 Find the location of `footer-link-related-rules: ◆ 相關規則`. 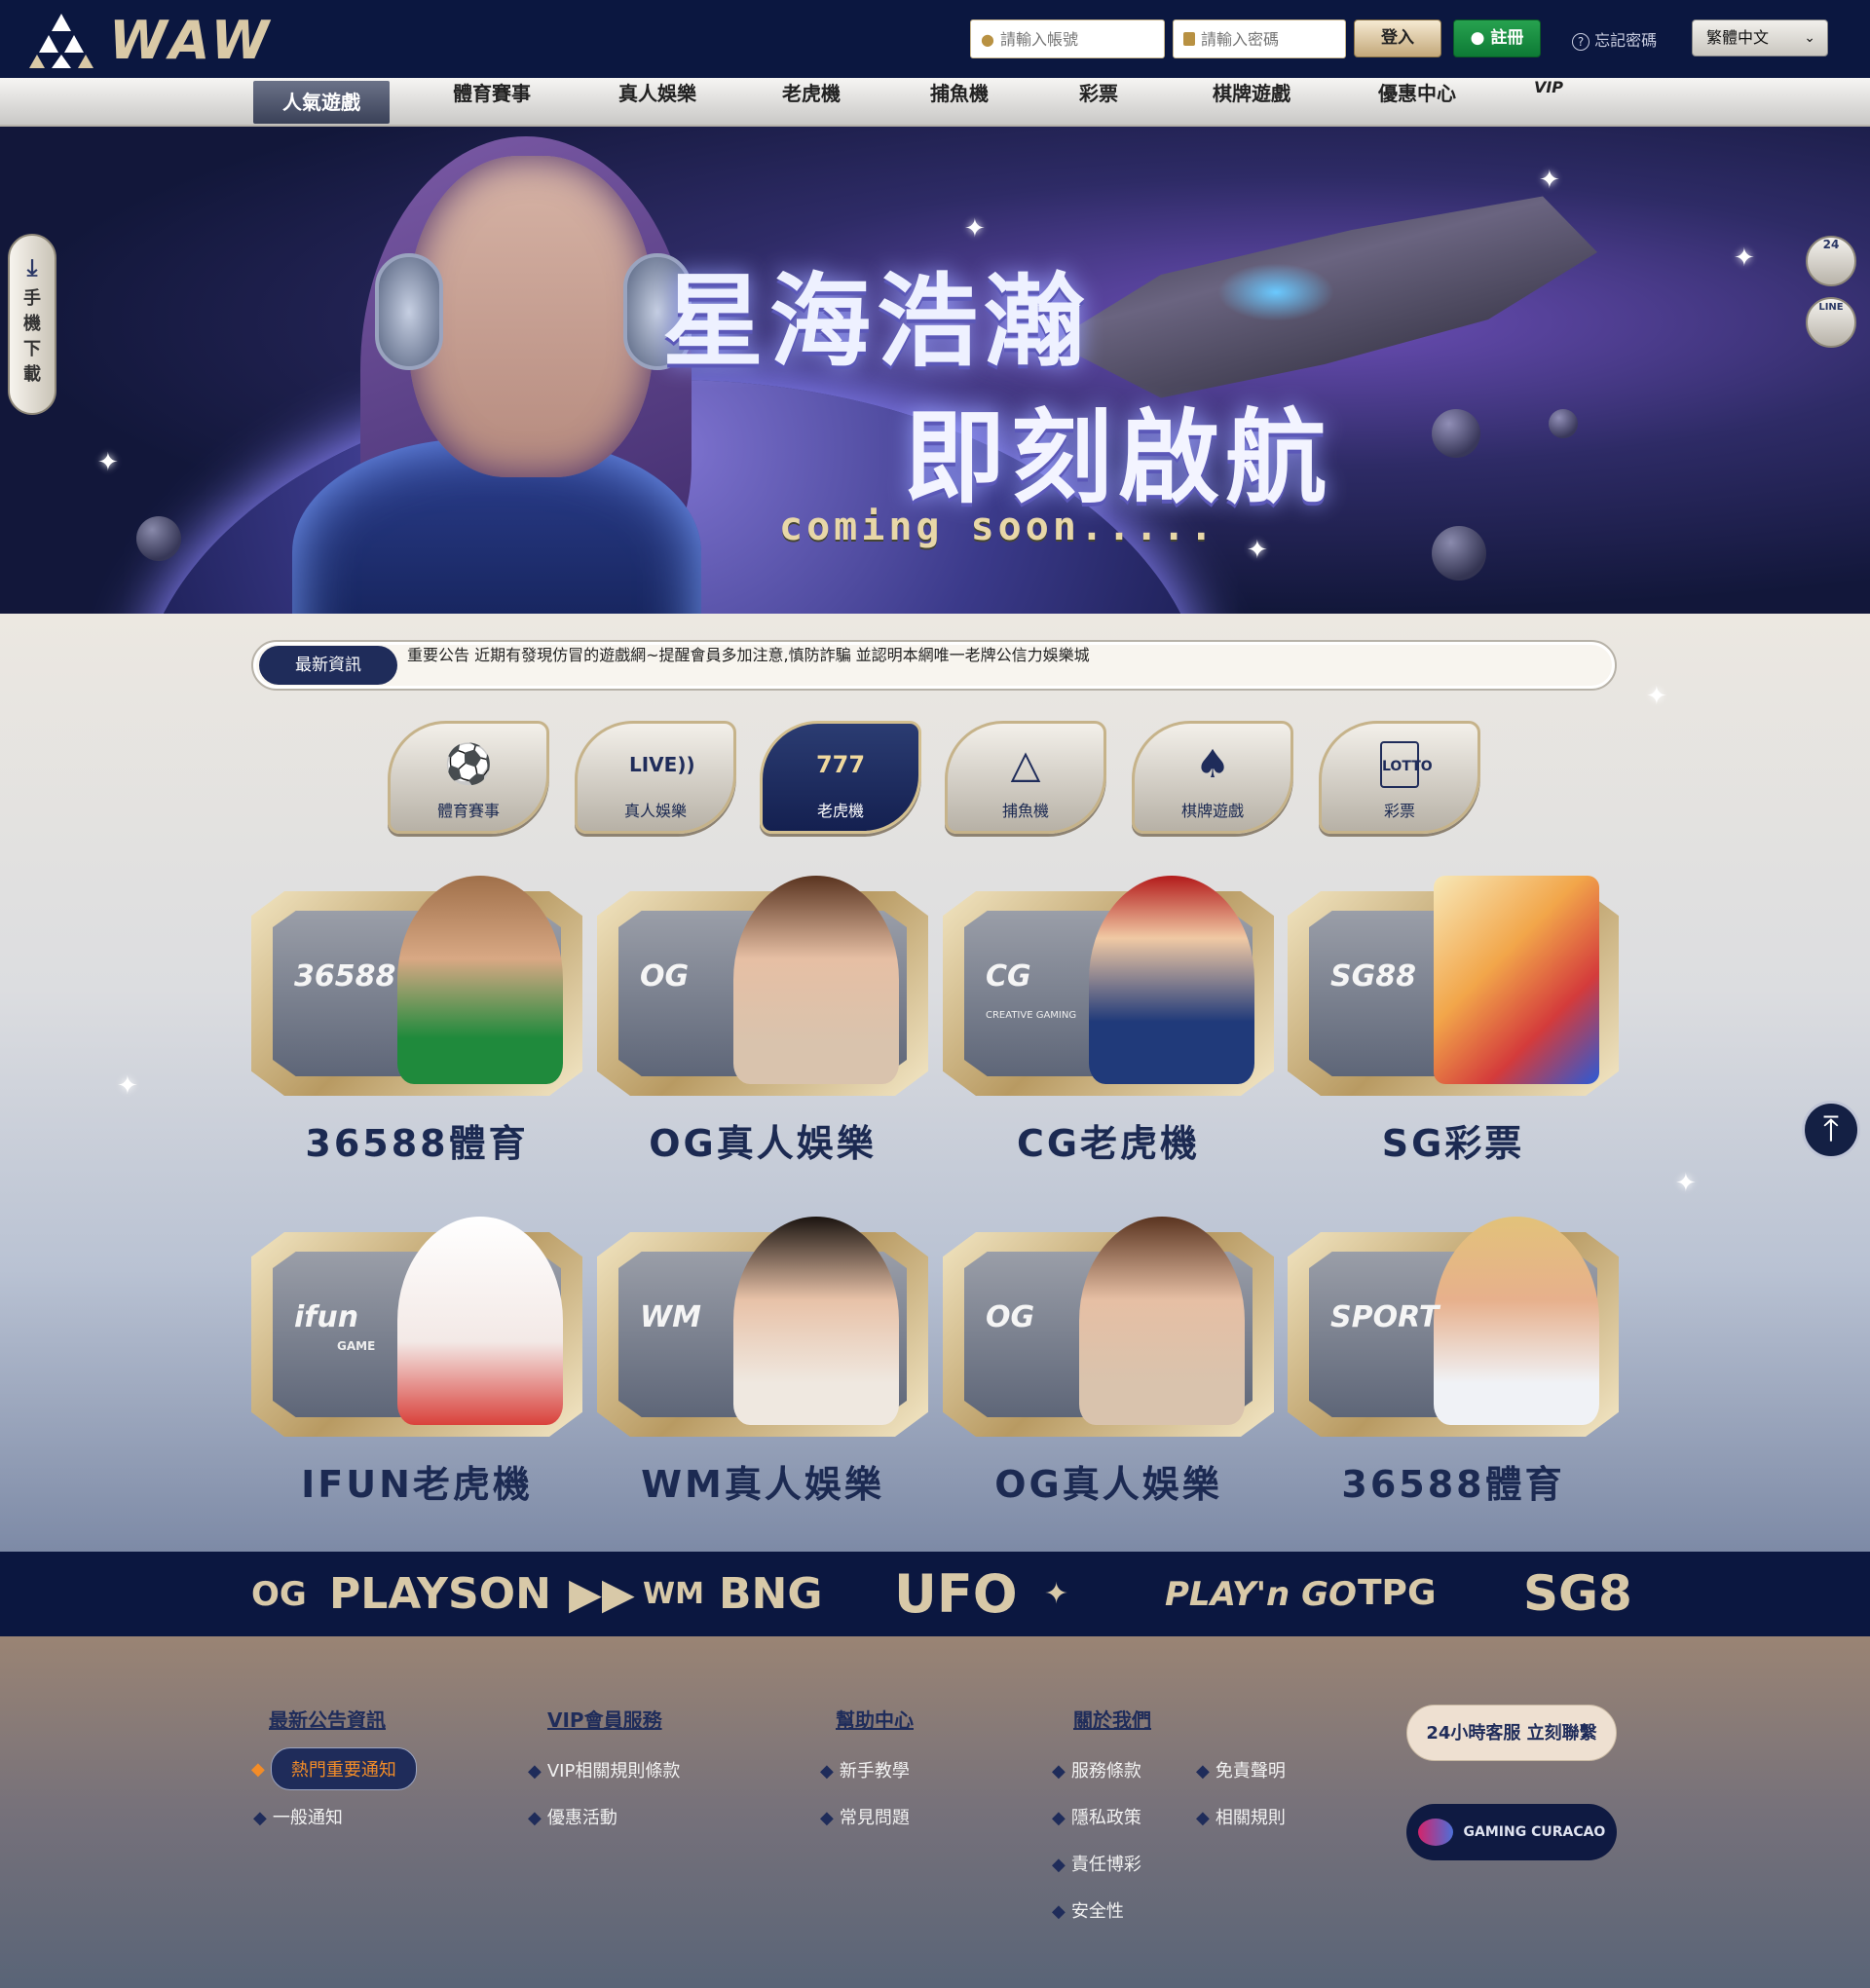

footer-link-related-rules: ◆ 相關規則 is located at coordinates (1241, 1817).